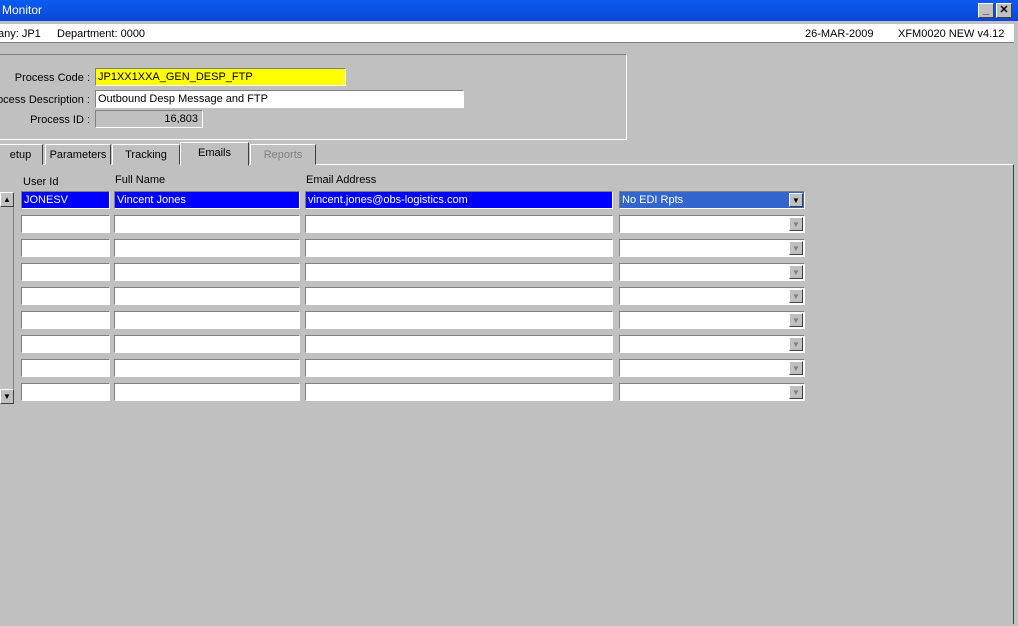 This screenshot has height=626, width=1018. What do you see at coordinates (712, 200) in the screenshot?
I see `report-type-select: No EDI Rpts ▼` at bounding box center [712, 200].